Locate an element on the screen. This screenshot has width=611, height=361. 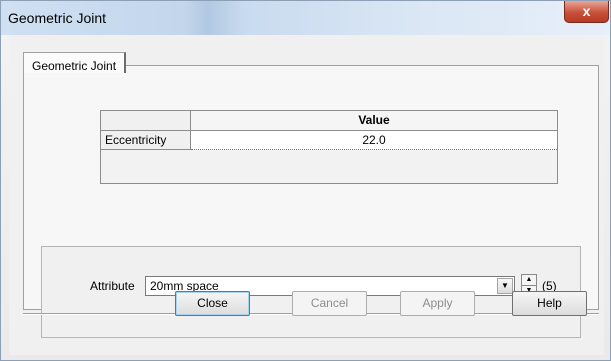
apply-button: Apply is located at coordinates (437, 303).